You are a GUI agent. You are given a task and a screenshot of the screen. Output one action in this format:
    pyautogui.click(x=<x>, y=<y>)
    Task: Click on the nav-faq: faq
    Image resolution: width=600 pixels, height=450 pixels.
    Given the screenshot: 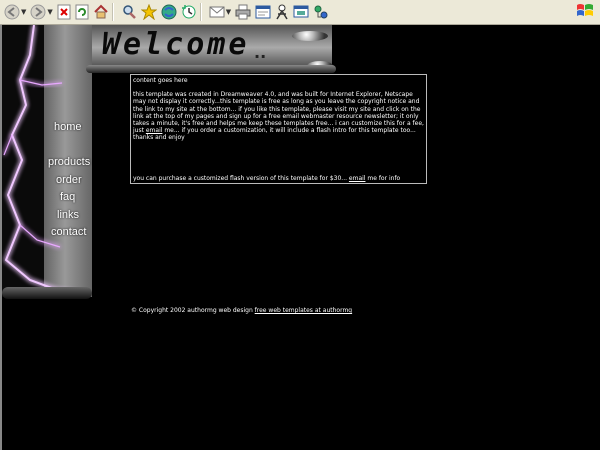 What is the action you would take?
    pyautogui.click(x=67, y=197)
    